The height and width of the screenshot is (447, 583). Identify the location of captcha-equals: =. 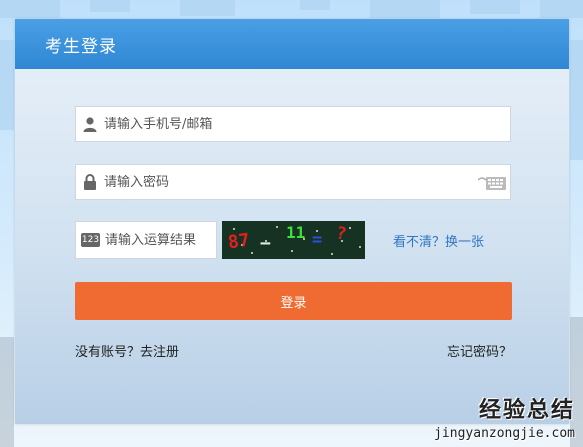
(317, 240).